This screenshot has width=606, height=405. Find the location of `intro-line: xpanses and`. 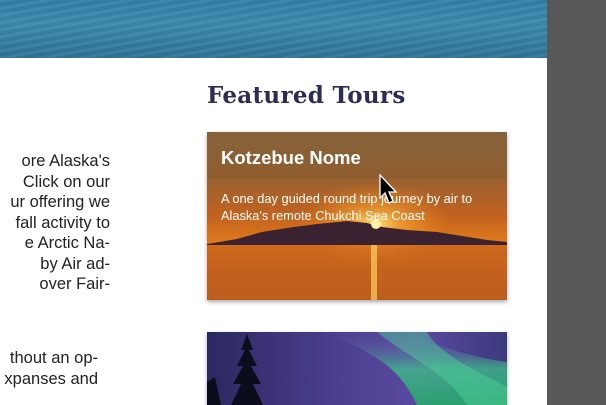

intro-line: xpanses and is located at coordinates (51, 379).